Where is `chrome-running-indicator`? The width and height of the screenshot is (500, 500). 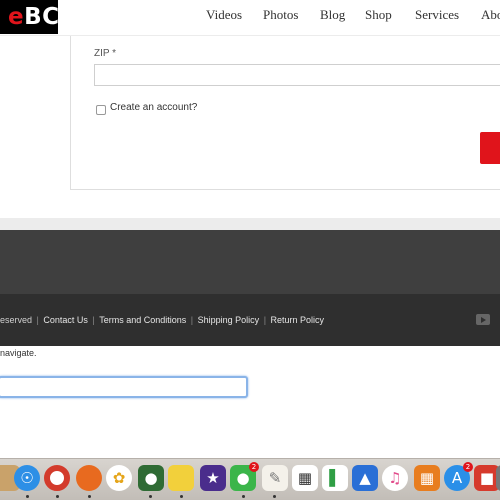 chrome-running-indicator is located at coordinates (57, 496).